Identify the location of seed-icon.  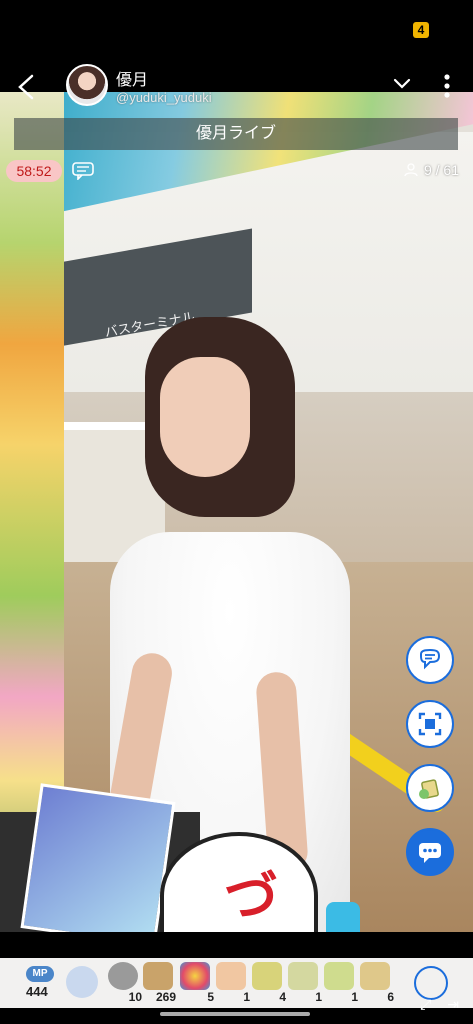
(303, 976).